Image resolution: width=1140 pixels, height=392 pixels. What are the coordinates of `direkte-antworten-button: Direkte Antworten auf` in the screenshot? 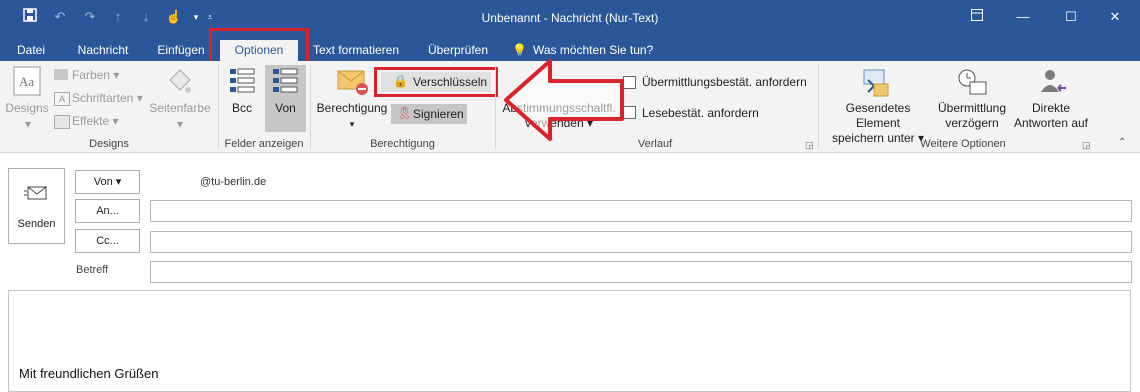 It's located at (1051, 116).